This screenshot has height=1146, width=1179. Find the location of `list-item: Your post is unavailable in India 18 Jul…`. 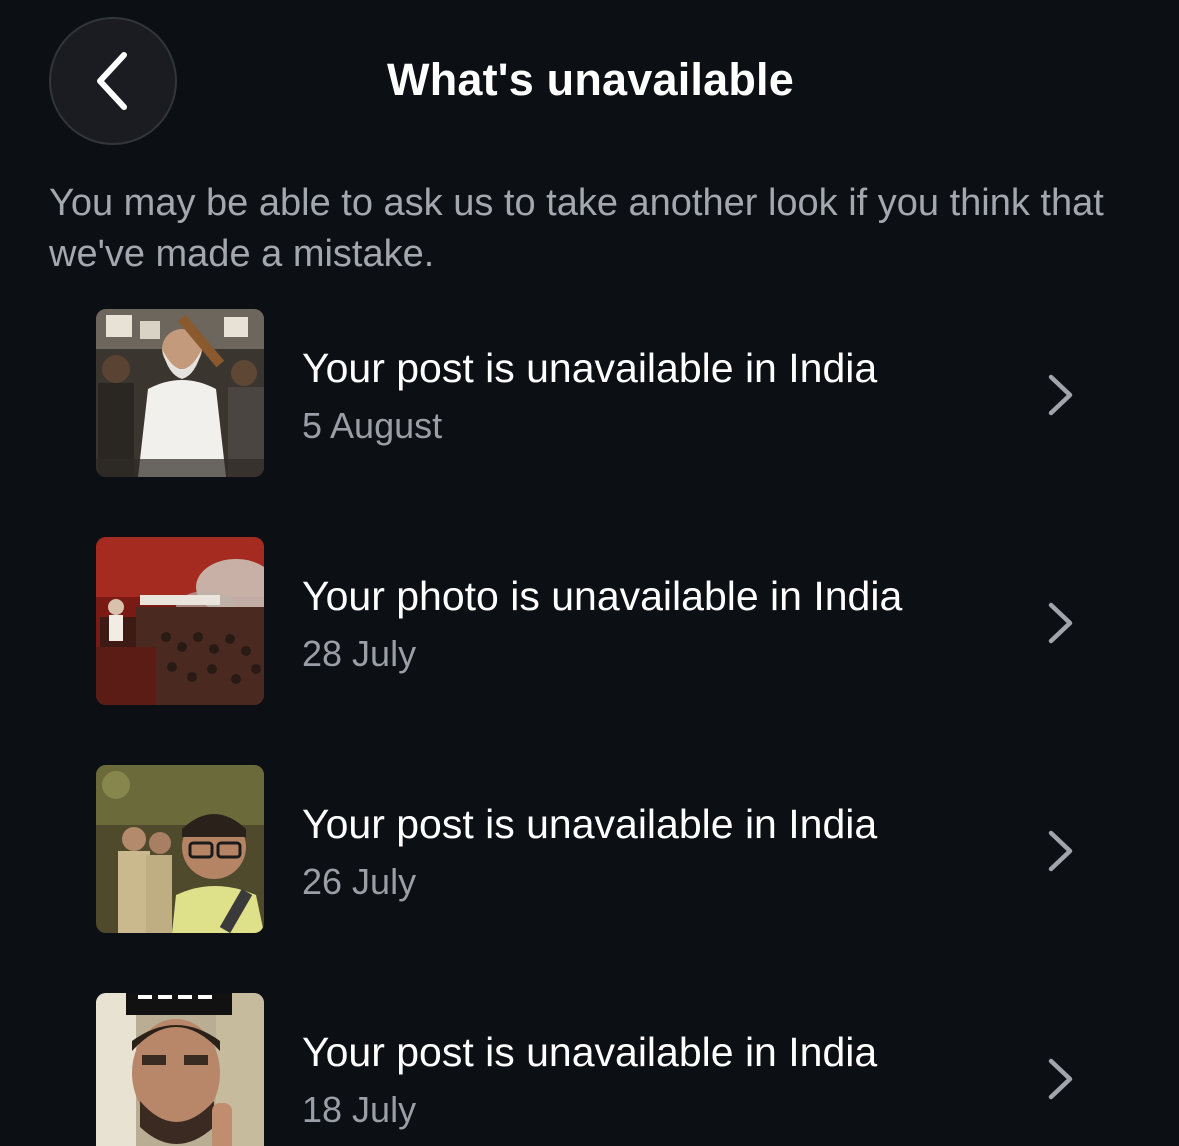

list-item: Your post is unavailable in India 18 Jul… is located at coordinates (589, 1069).